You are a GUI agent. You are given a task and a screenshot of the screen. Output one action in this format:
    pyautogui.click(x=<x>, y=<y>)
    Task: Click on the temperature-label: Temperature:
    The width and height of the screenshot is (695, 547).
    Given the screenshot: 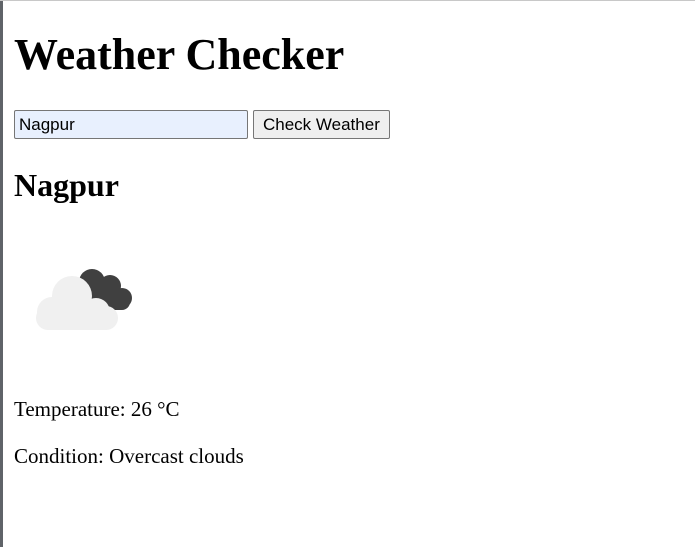 What is the action you would take?
    pyautogui.click(x=70, y=409)
    